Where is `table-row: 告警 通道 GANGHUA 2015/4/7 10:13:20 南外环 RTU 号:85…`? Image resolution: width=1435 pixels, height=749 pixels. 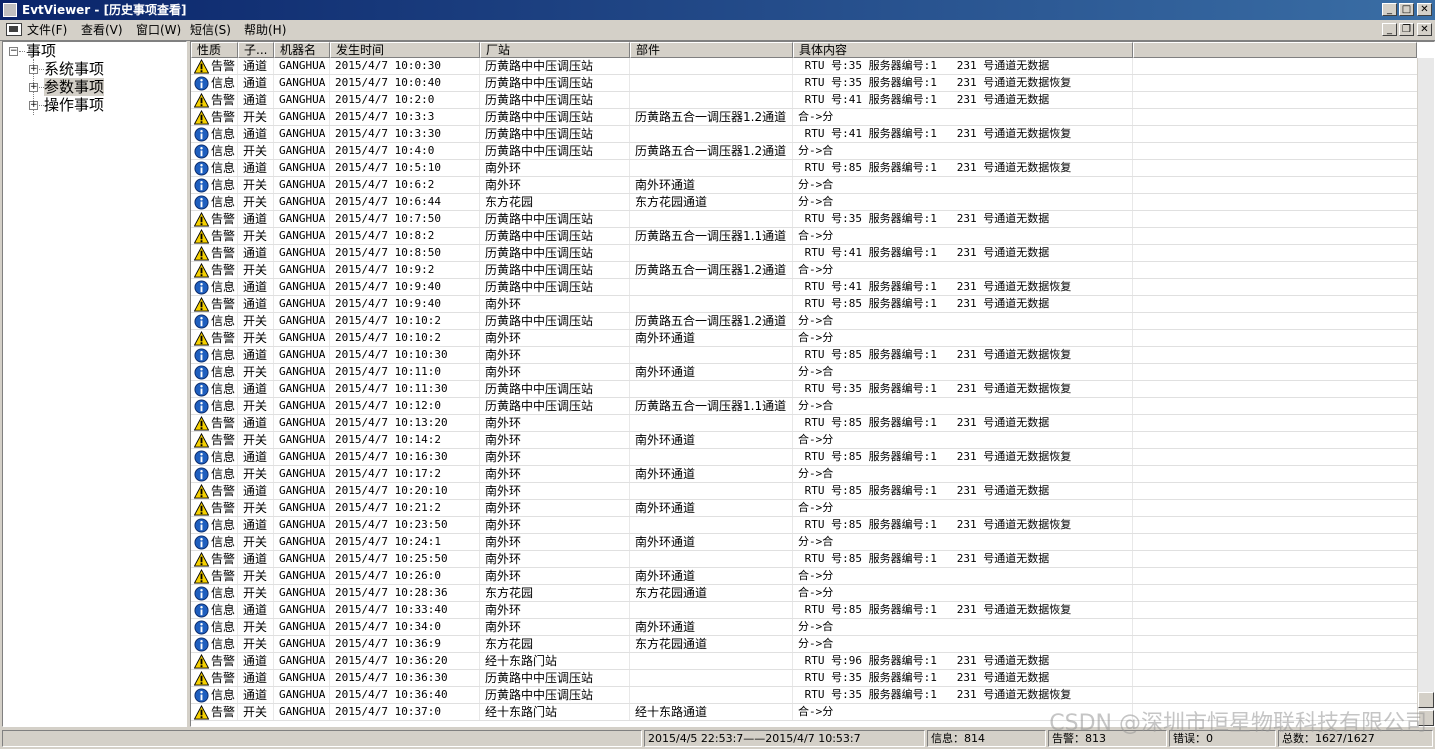 table-row: 告警 通道 GANGHUA 2015/4/7 10:13:20 南外环 RTU 号:85… is located at coordinates (804, 423).